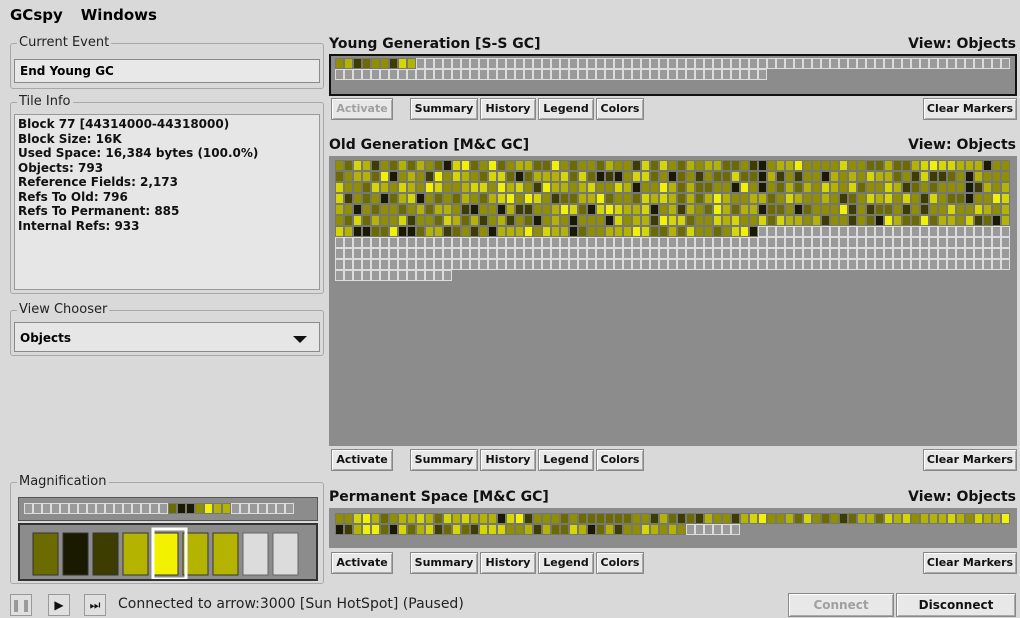 This screenshot has width=1020, height=618. I want to click on young-activate-button: Activate, so click(362, 109).